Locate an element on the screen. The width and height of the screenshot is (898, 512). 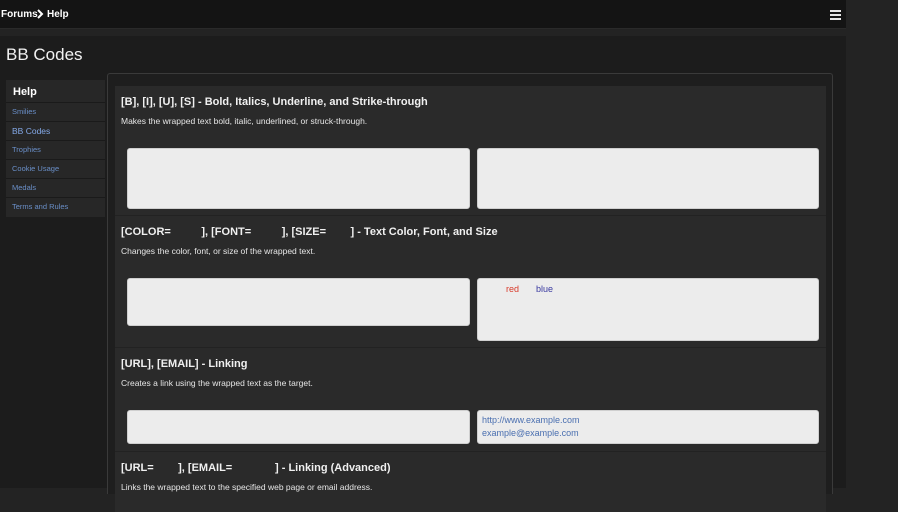
hamburger-menu-icon is located at coordinates (835, 15).